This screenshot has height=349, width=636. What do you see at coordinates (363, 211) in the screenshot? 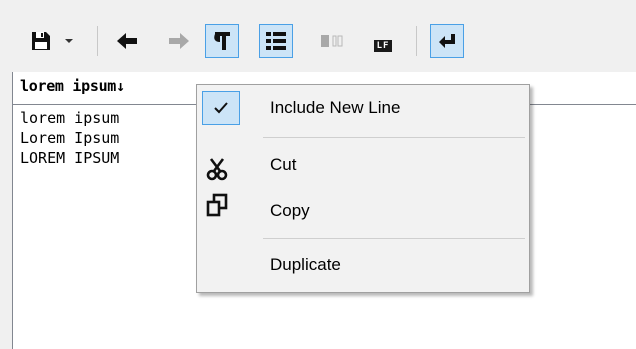
I see `menu-item-copy: Copy` at bounding box center [363, 211].